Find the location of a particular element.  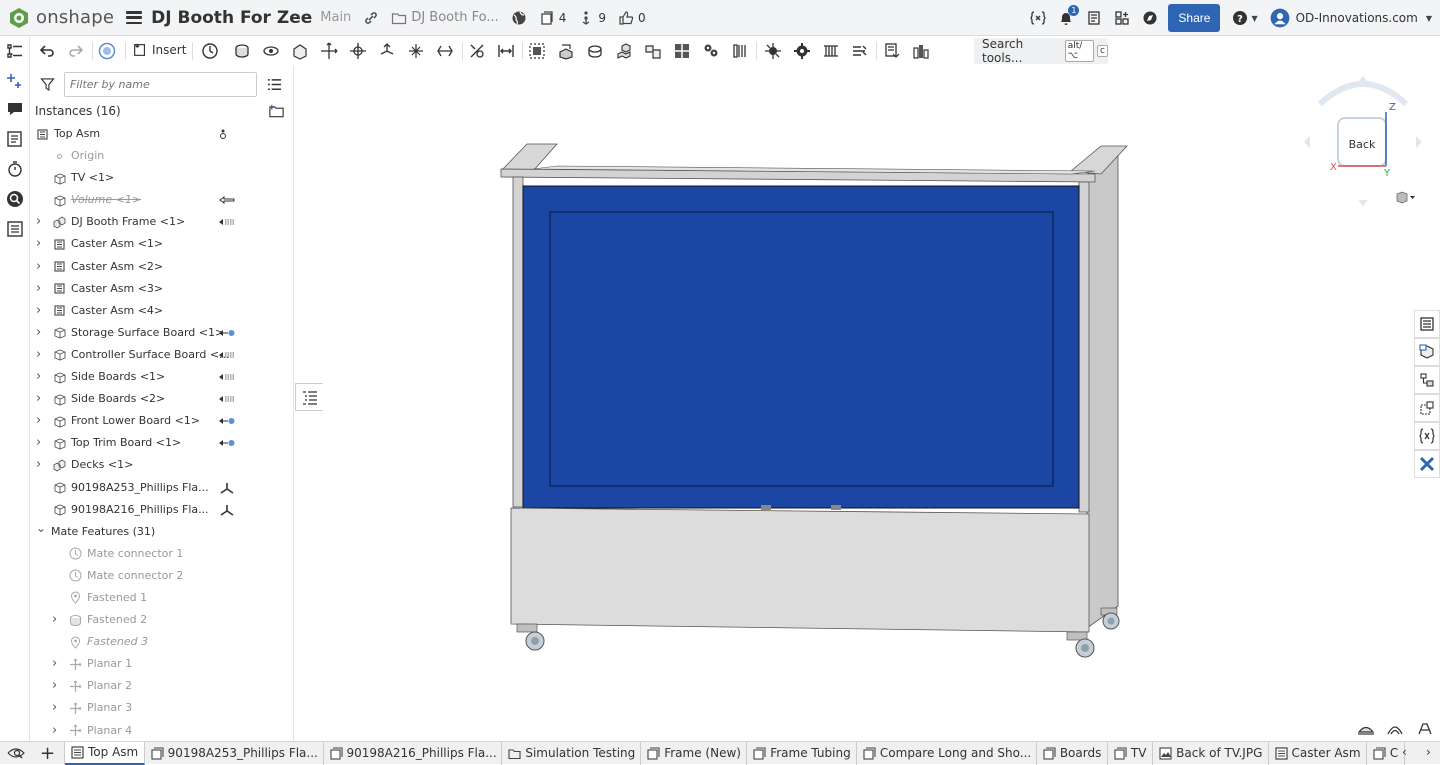

tree-row: › Planar 2 is located at coordinates (155, 686).